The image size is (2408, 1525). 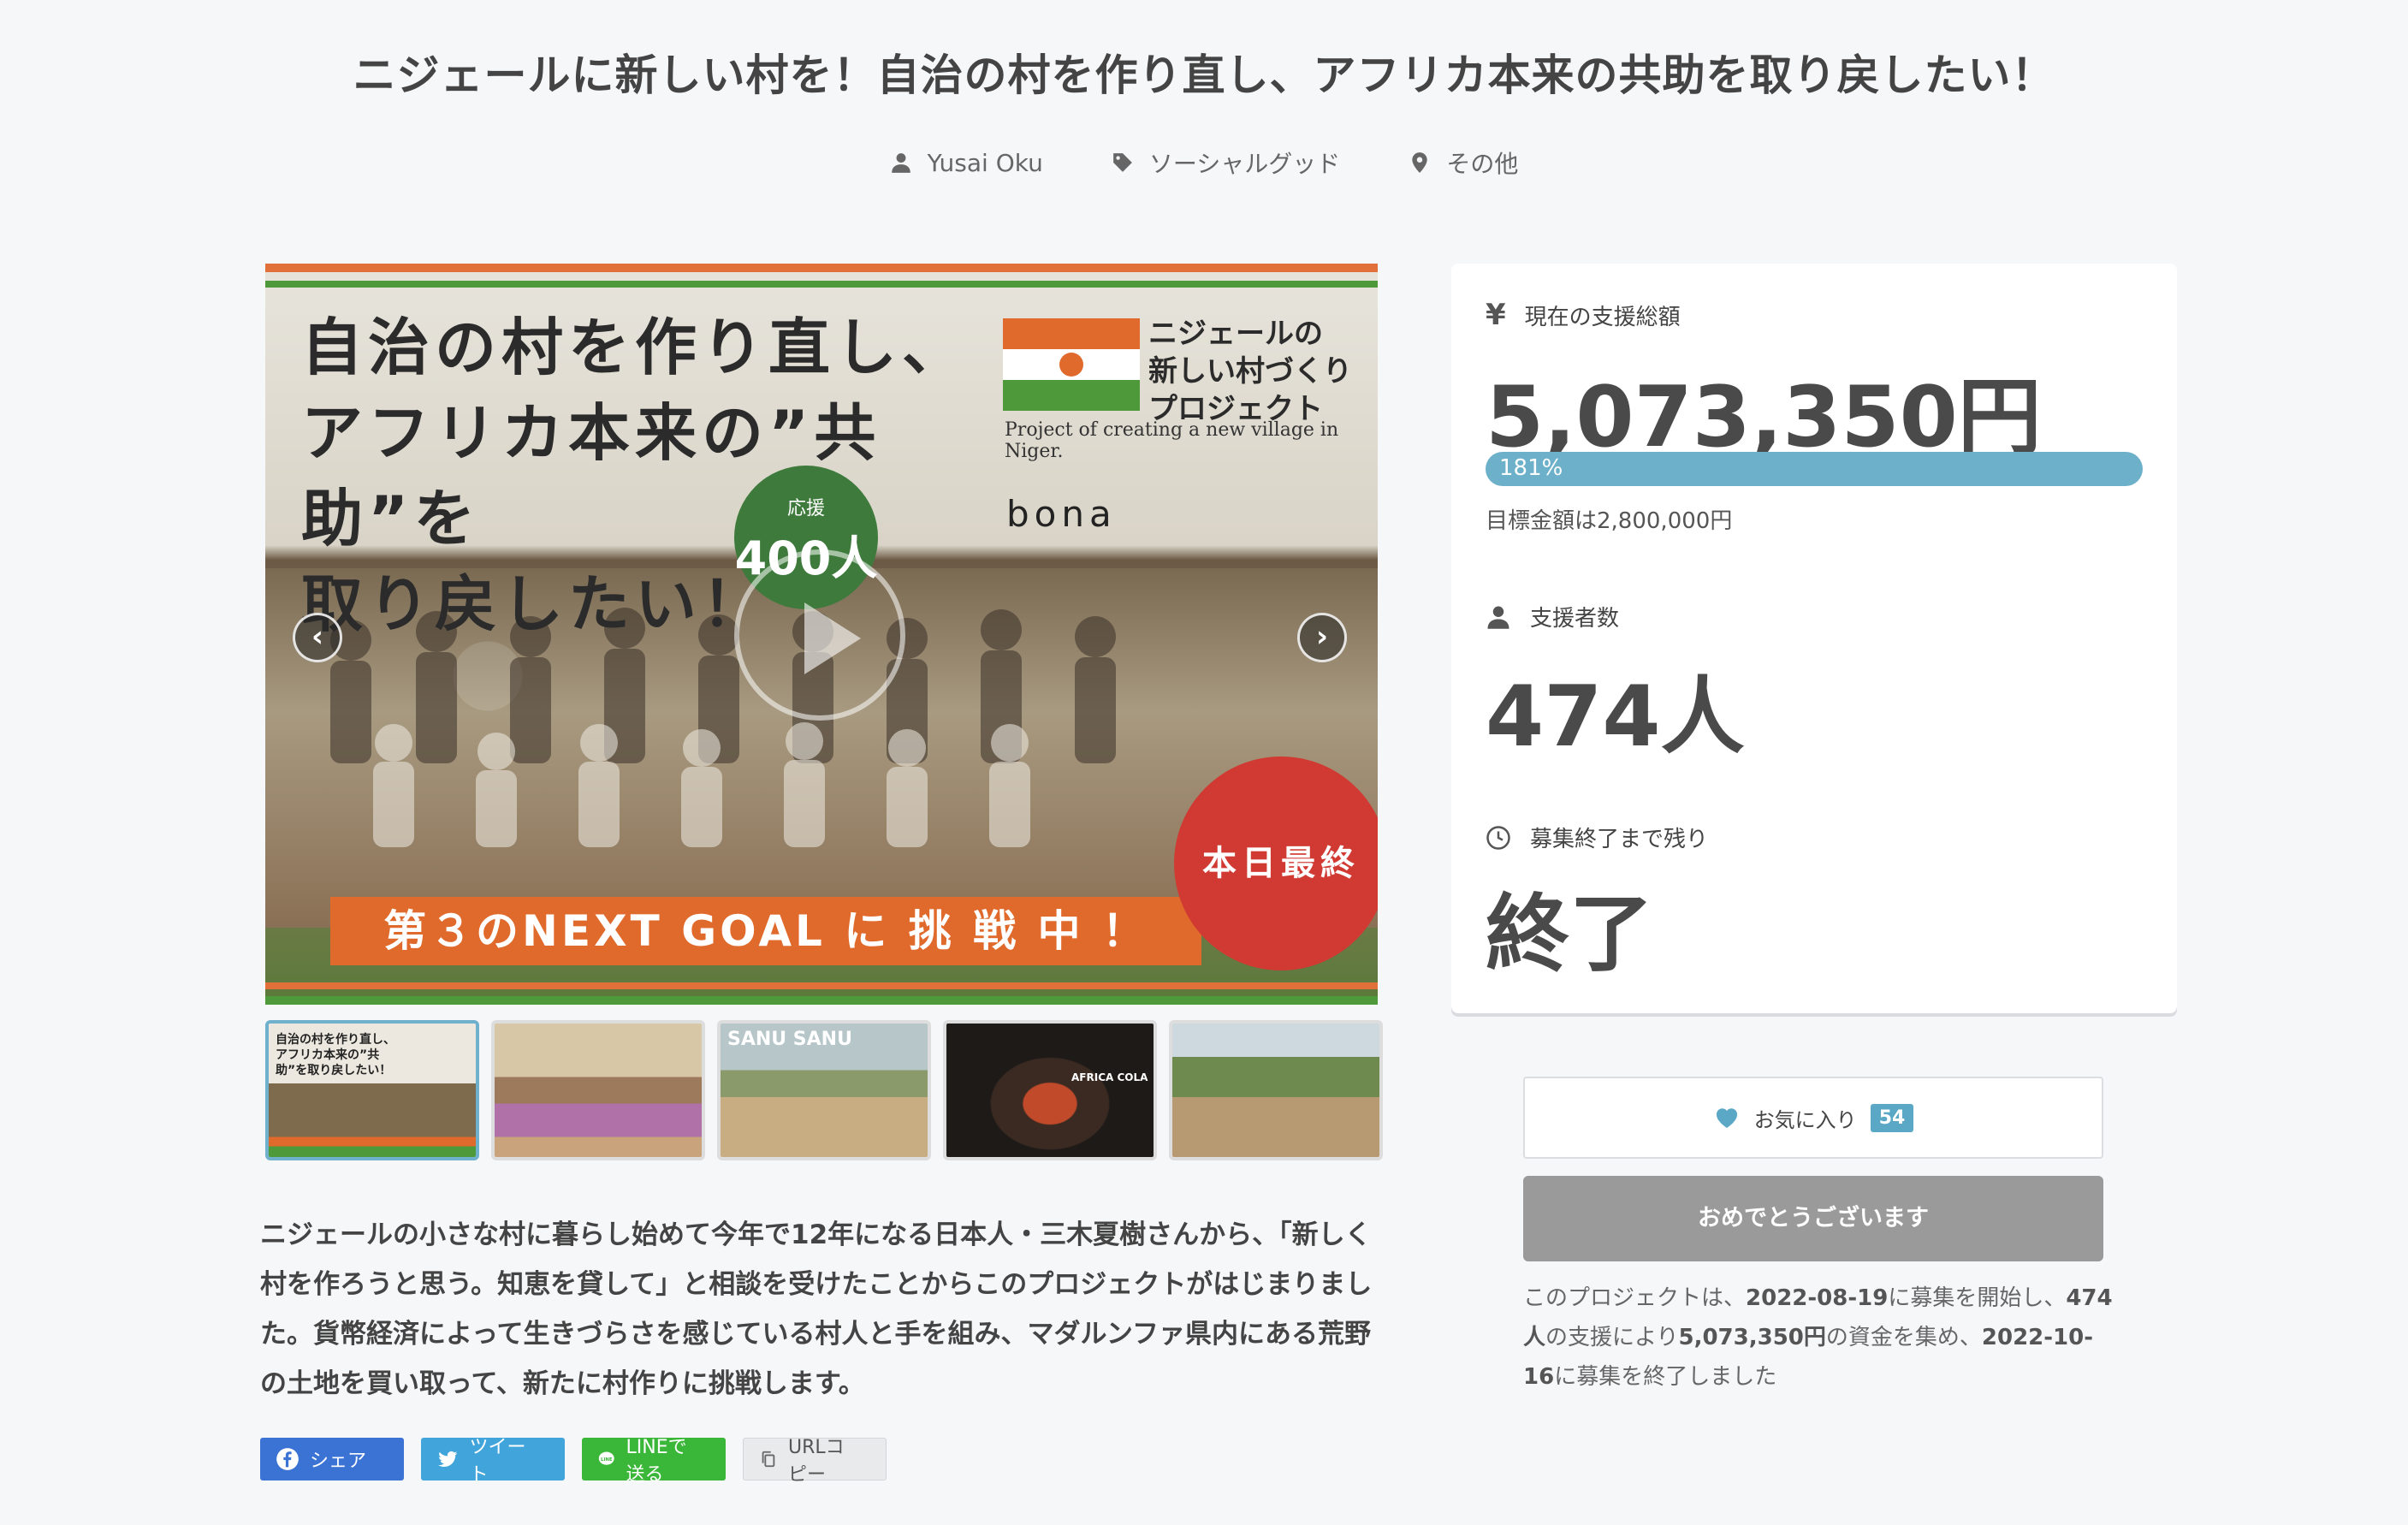 What do you see at coordinates (821, 284) in the screenshot?
I see `top-stripe-green` at bounding box center [821, 284].